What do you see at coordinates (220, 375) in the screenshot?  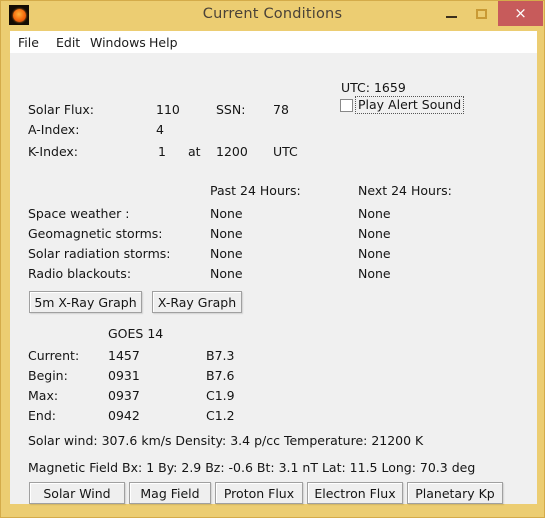 I see `goes-row-class: B7.6` at bounding box center [220, 375].